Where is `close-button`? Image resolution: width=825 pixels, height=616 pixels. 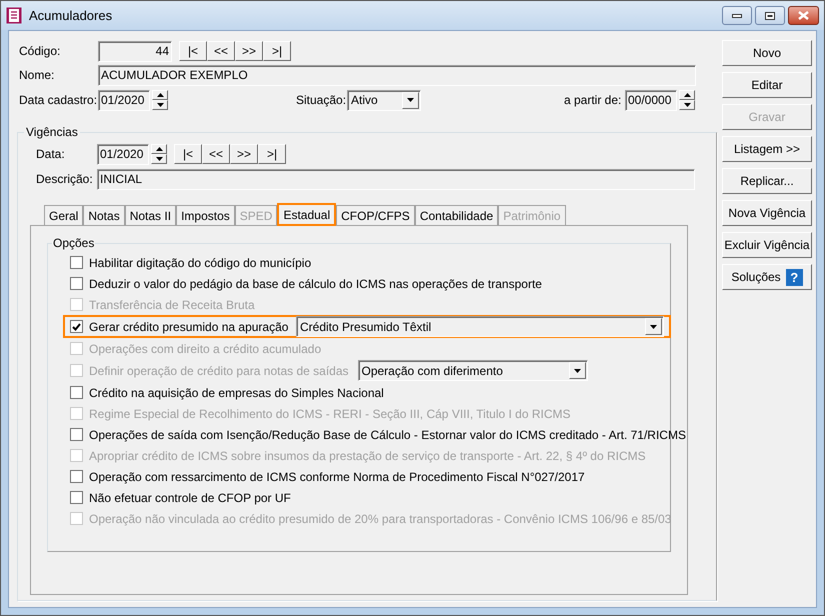
close-button is located at coordinates (803, 15).